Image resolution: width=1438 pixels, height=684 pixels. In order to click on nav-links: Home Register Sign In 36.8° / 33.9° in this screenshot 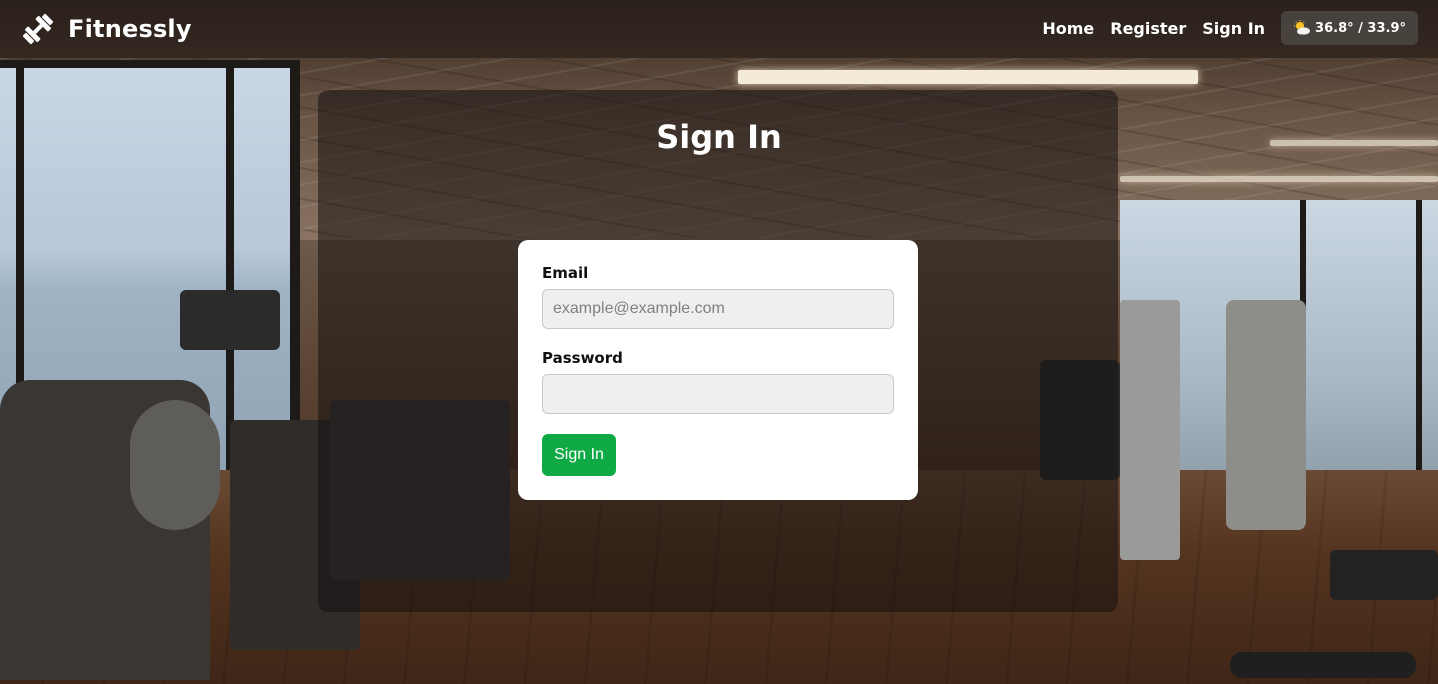, I will do `click(1230, 28)`.